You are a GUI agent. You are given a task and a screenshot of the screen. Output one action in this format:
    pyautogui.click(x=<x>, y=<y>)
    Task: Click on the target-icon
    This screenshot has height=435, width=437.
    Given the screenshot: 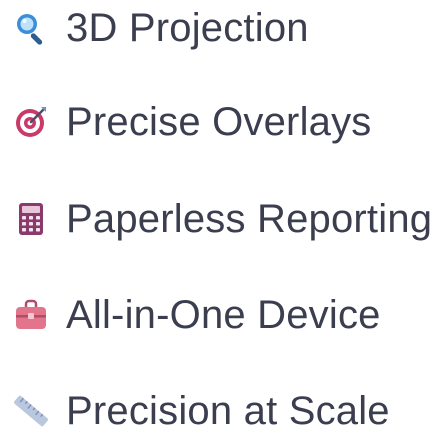 What is the action you would take?
    pyautogui.click(x=31, y=122)
    